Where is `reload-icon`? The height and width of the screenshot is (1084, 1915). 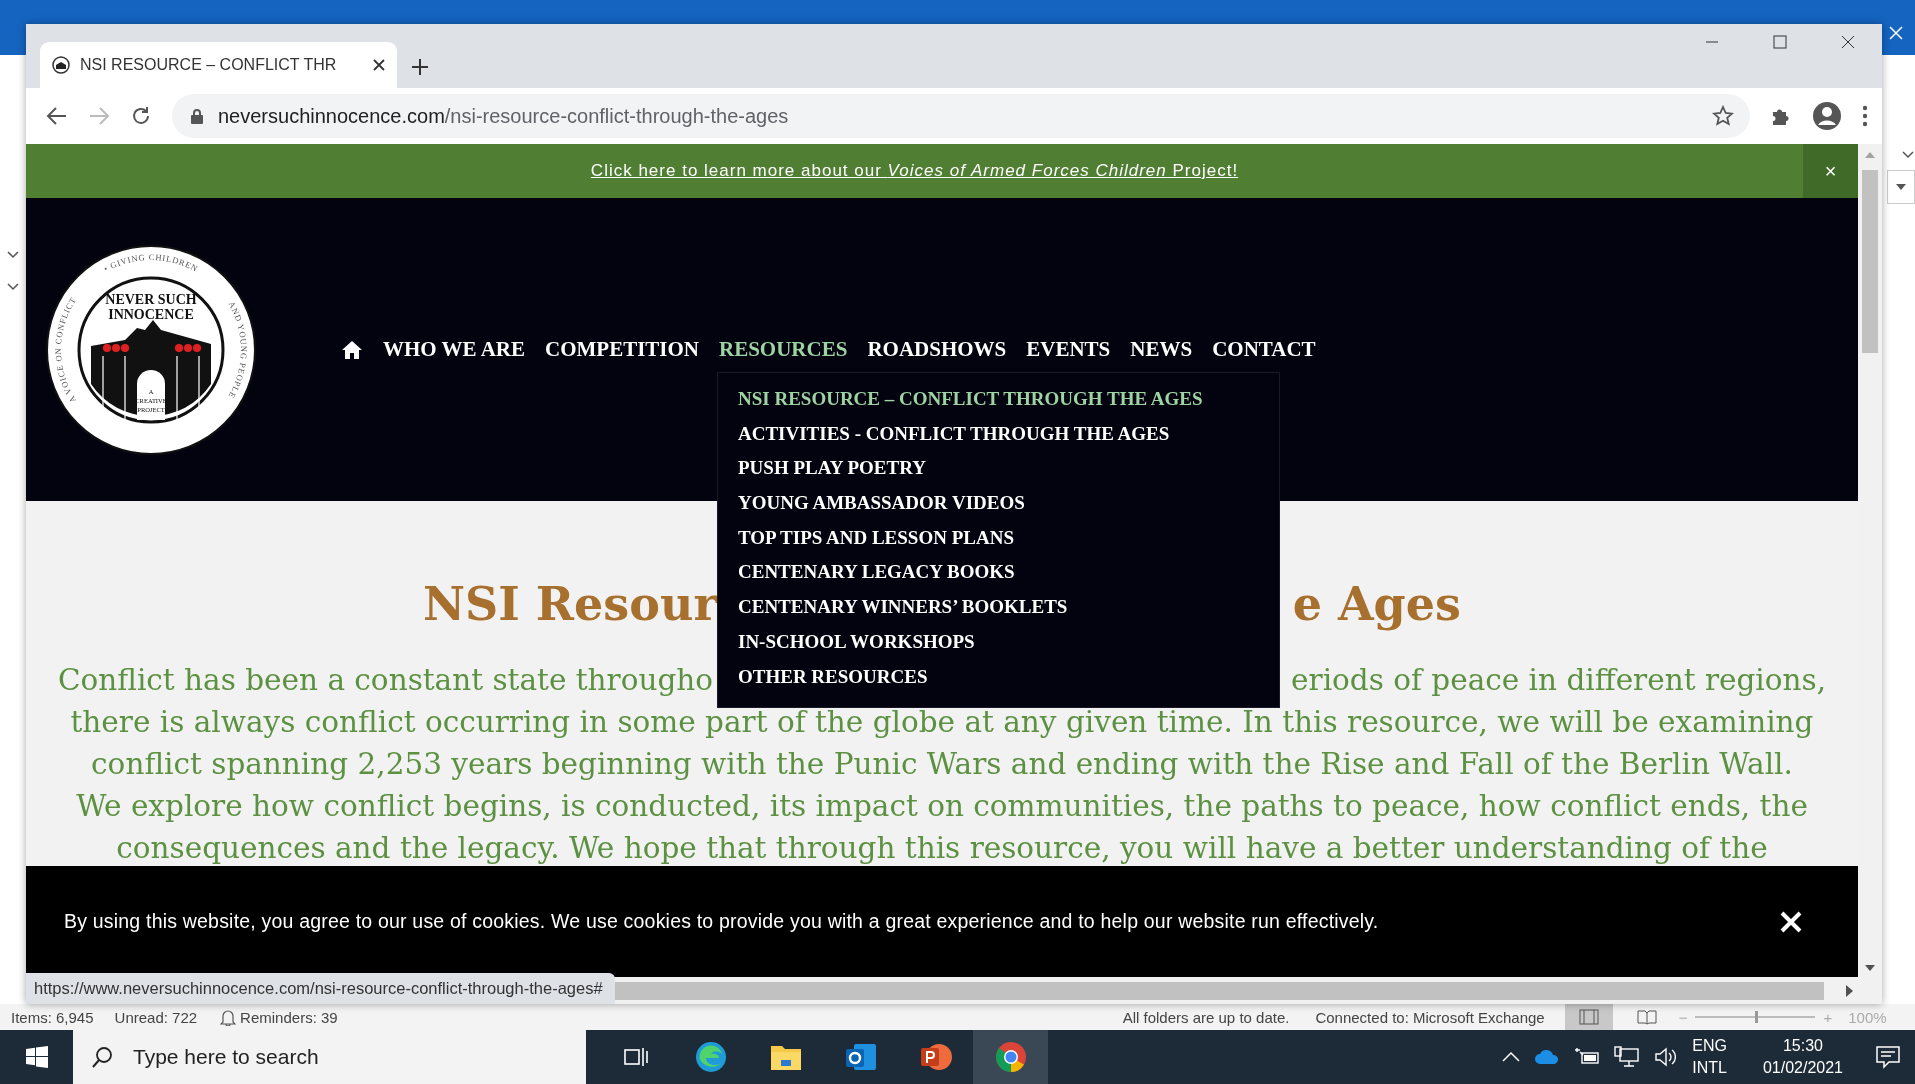 reload-icon is located at coordinates (141, 116).